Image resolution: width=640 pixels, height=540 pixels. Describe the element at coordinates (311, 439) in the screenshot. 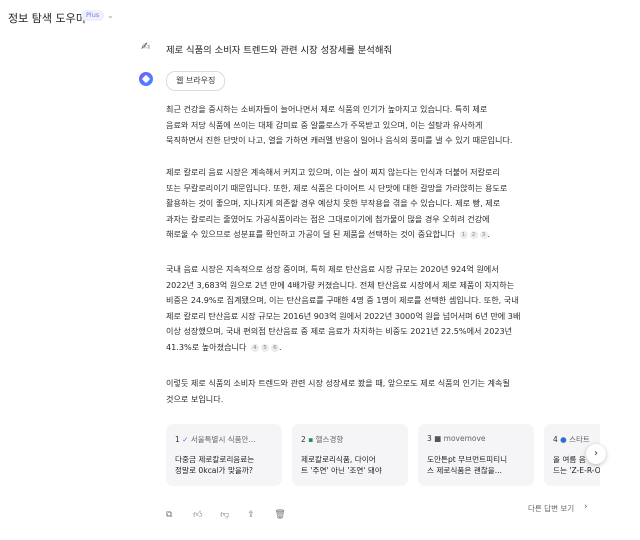

I see `source-logo-icon: ▪` at that location.